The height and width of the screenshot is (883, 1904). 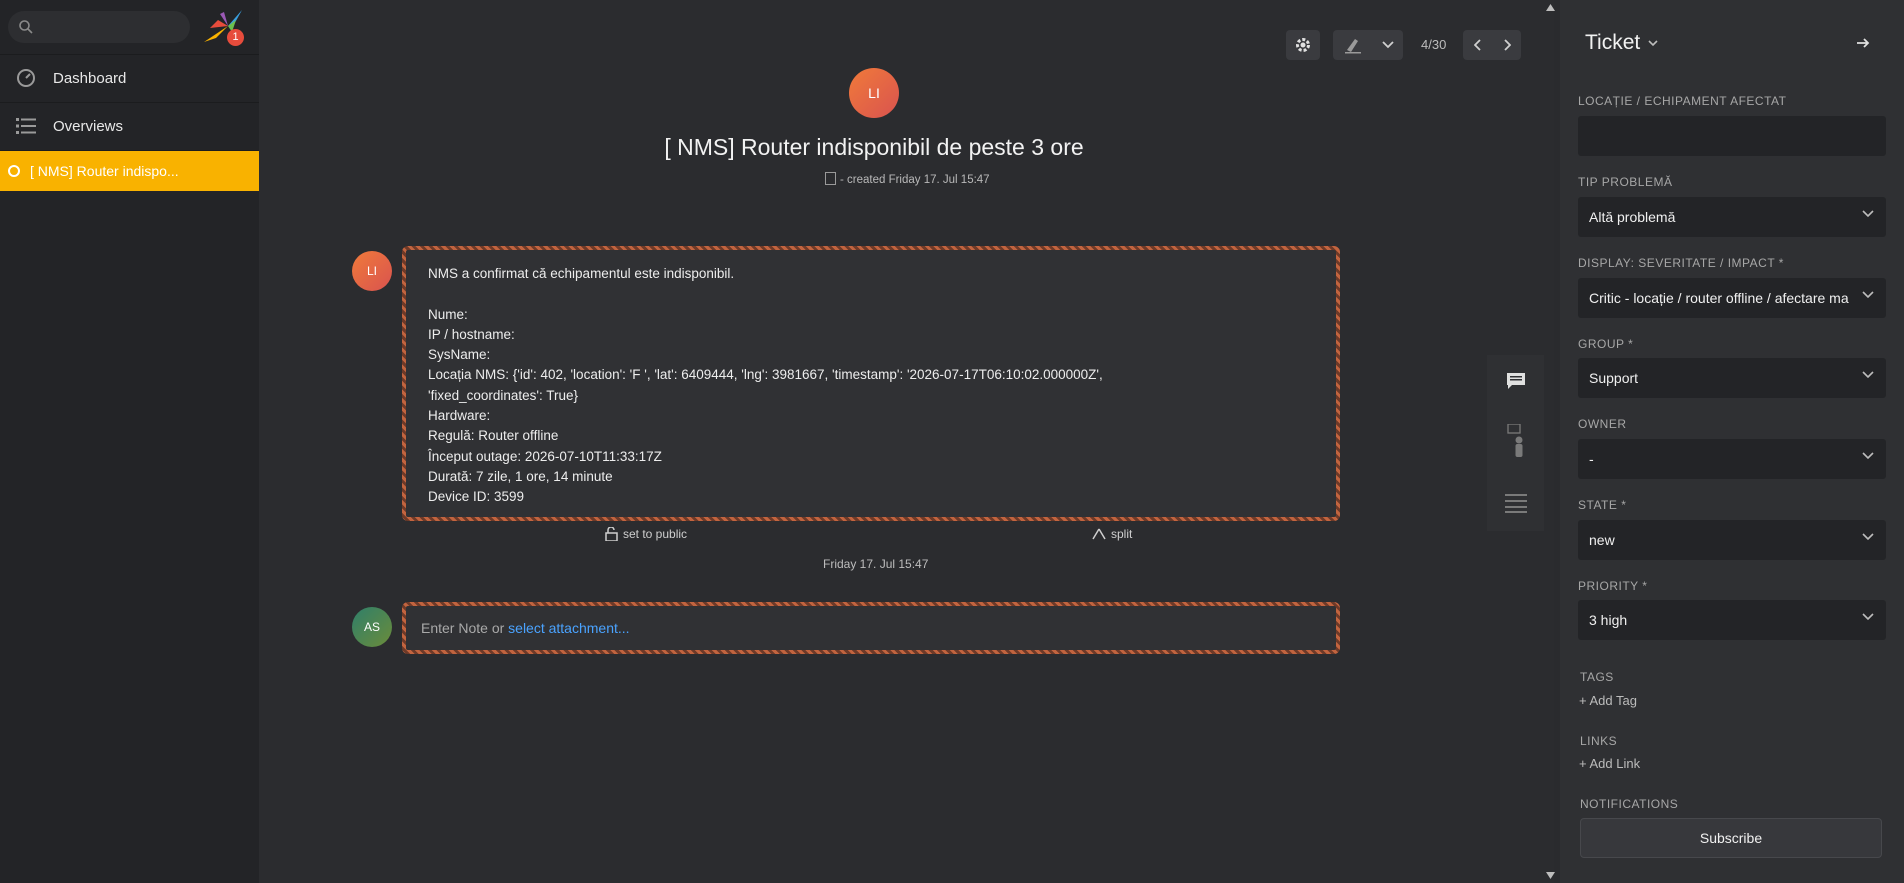 I want to click on tab-ticket, so click(x=1515, y=381).